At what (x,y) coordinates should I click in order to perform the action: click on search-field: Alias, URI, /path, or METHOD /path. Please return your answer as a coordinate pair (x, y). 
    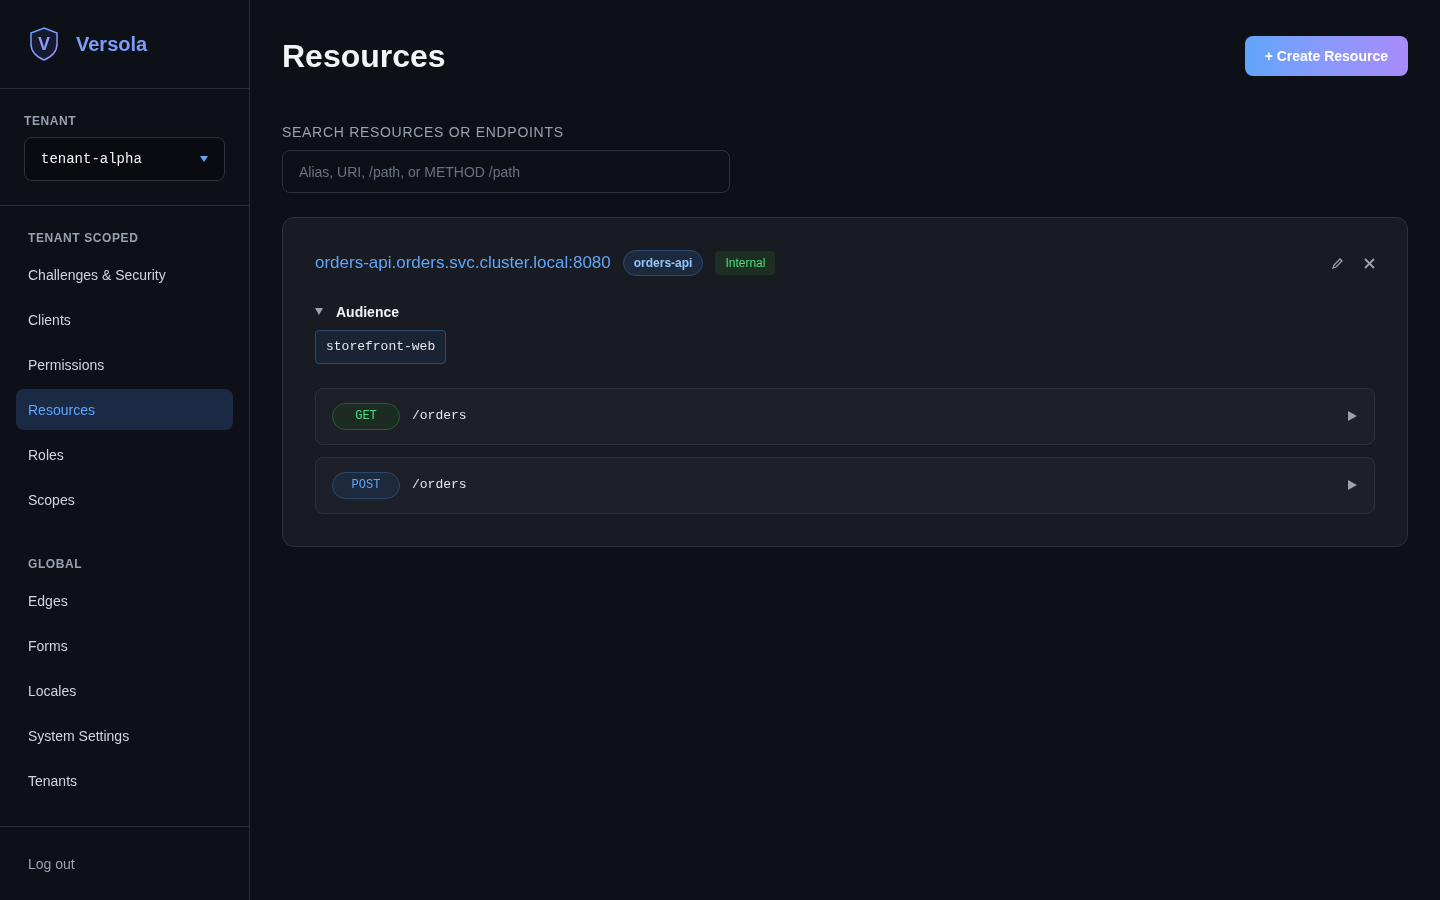
    Looking at the image, I should click on (506, 171).